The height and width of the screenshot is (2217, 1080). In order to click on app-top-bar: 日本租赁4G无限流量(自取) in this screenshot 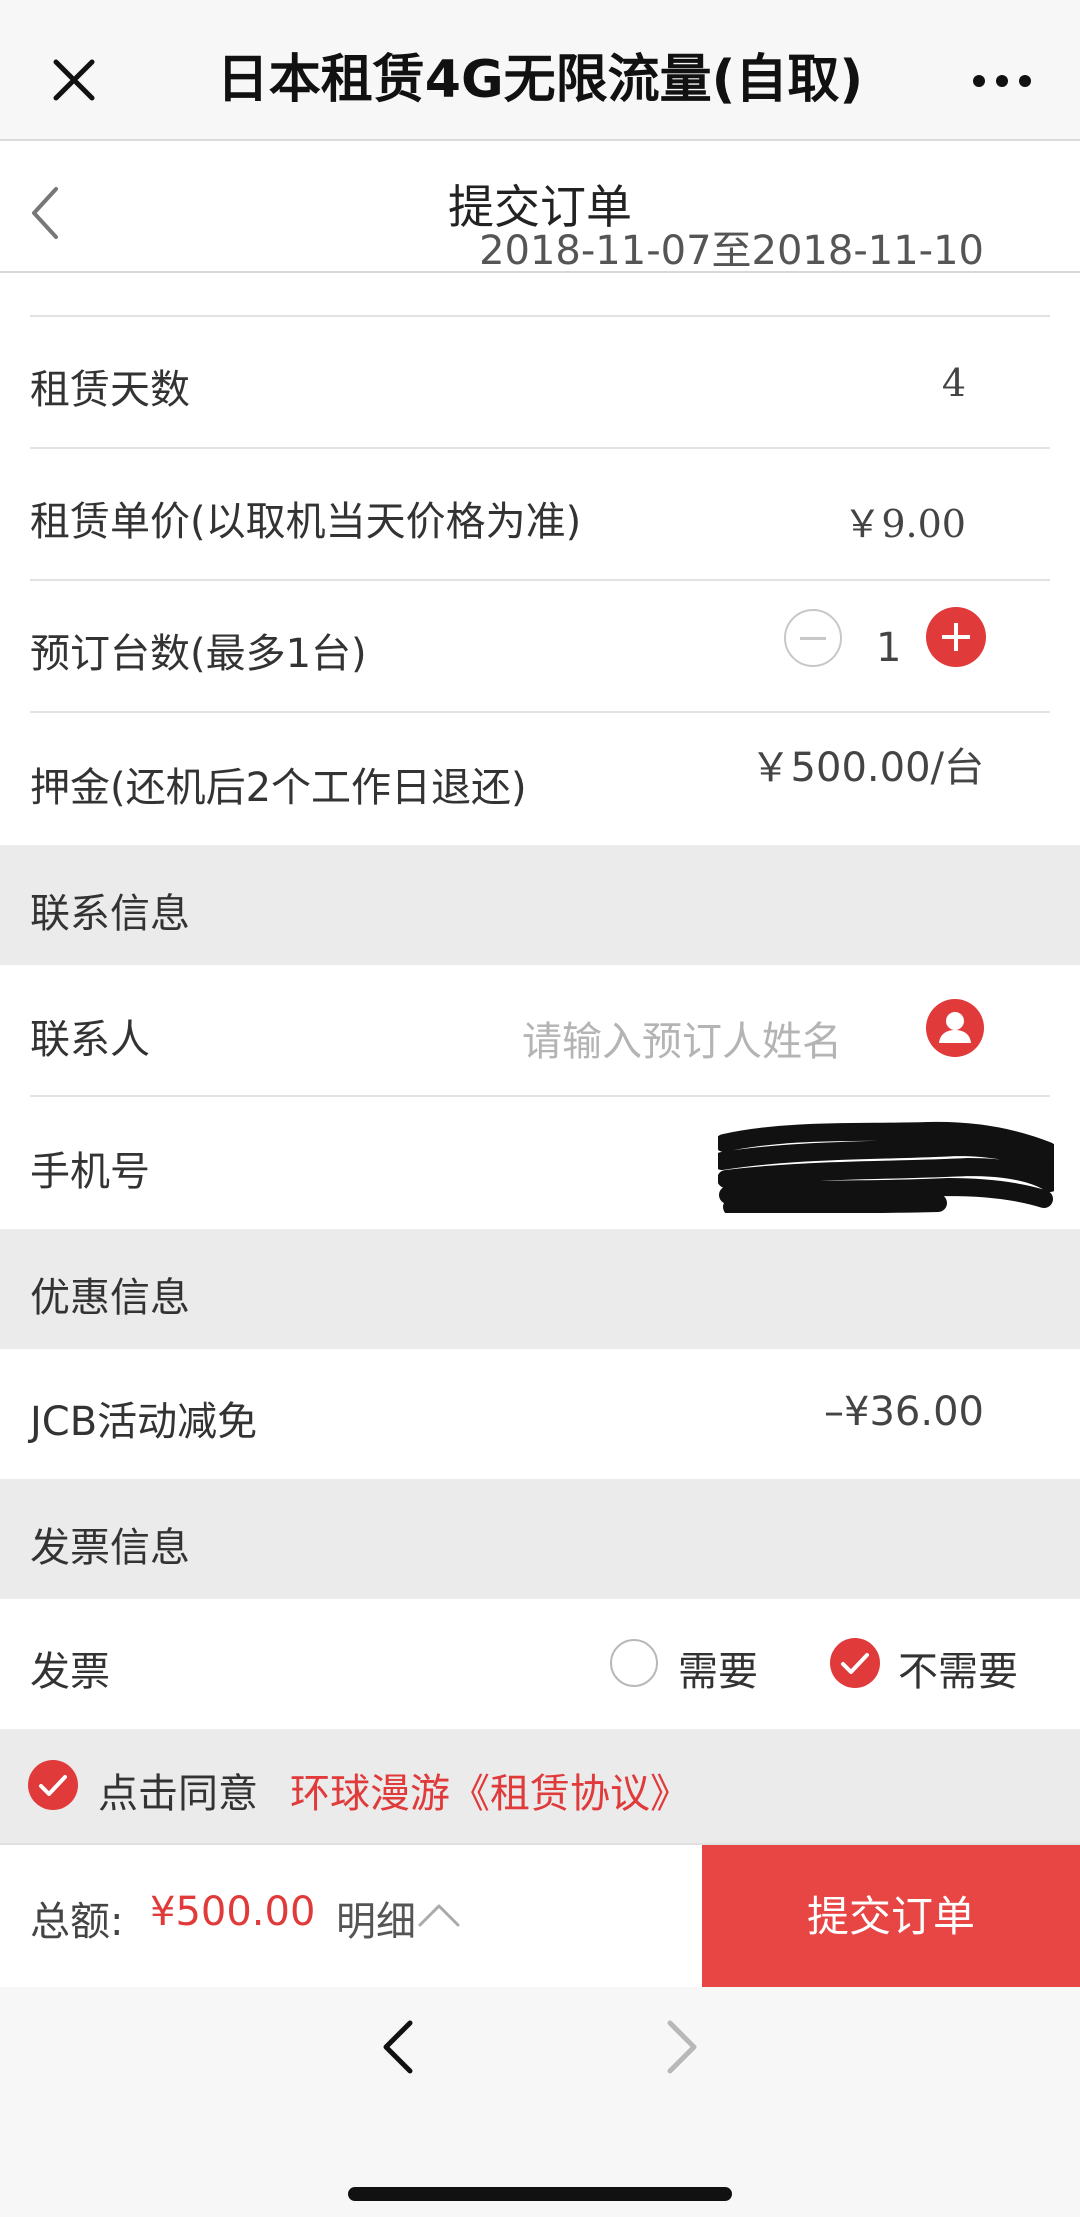, I will do `click(540, 70)`.